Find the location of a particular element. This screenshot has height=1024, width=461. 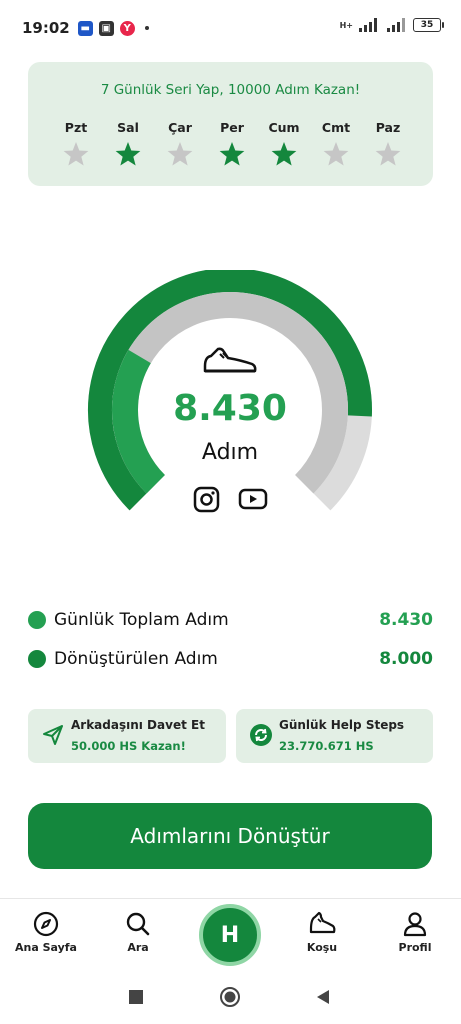

helpsteps-home-button: H is located at coordinates (230, 935).